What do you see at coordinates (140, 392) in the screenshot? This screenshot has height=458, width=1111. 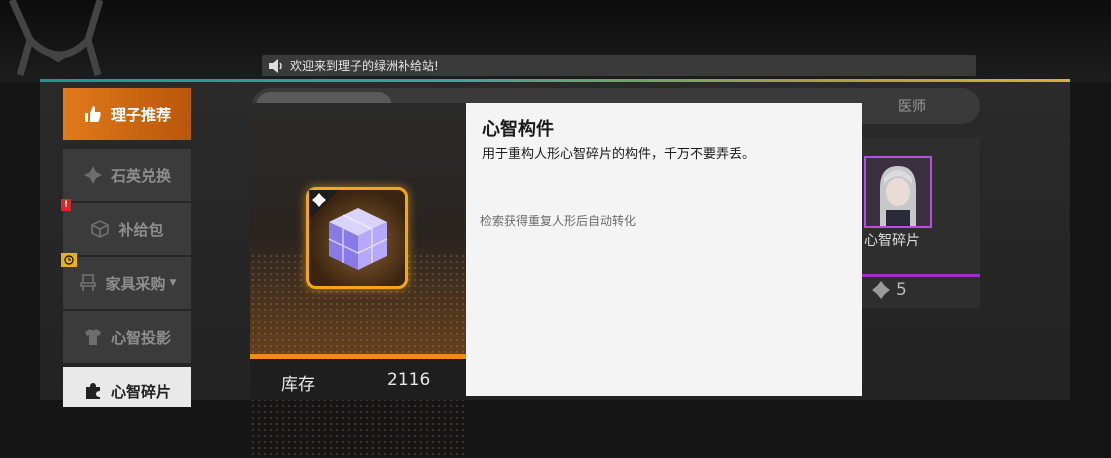 I see `sidebar-item-label: 心智碎片` at bounding box center [140, 392].